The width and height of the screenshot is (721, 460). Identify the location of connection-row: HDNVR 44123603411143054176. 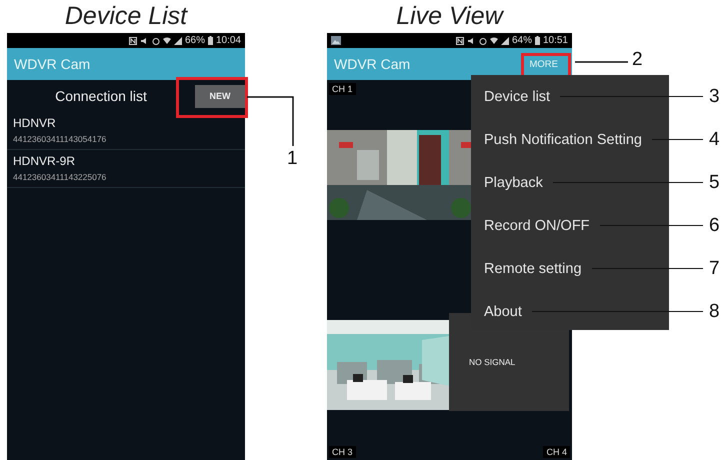
(126, 131).